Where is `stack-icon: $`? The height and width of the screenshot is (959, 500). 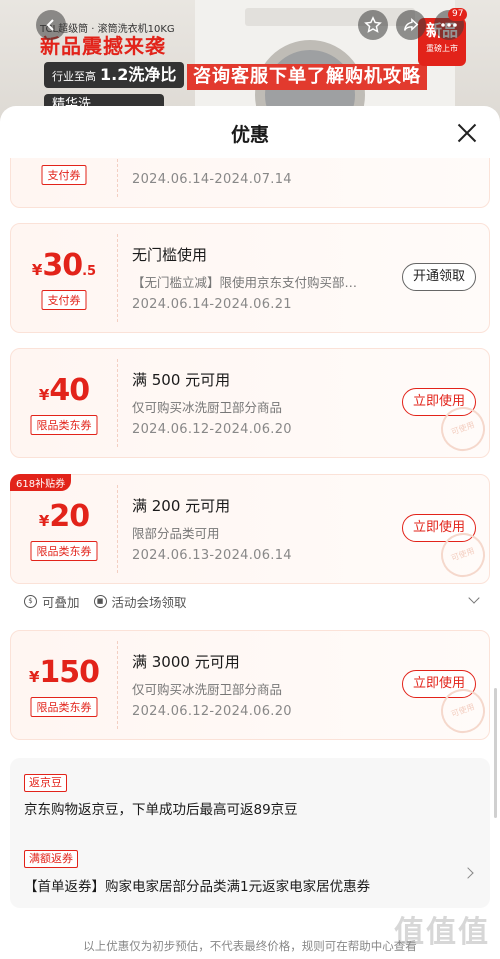
stack-icon: $ is located at coordinates (30, 601).